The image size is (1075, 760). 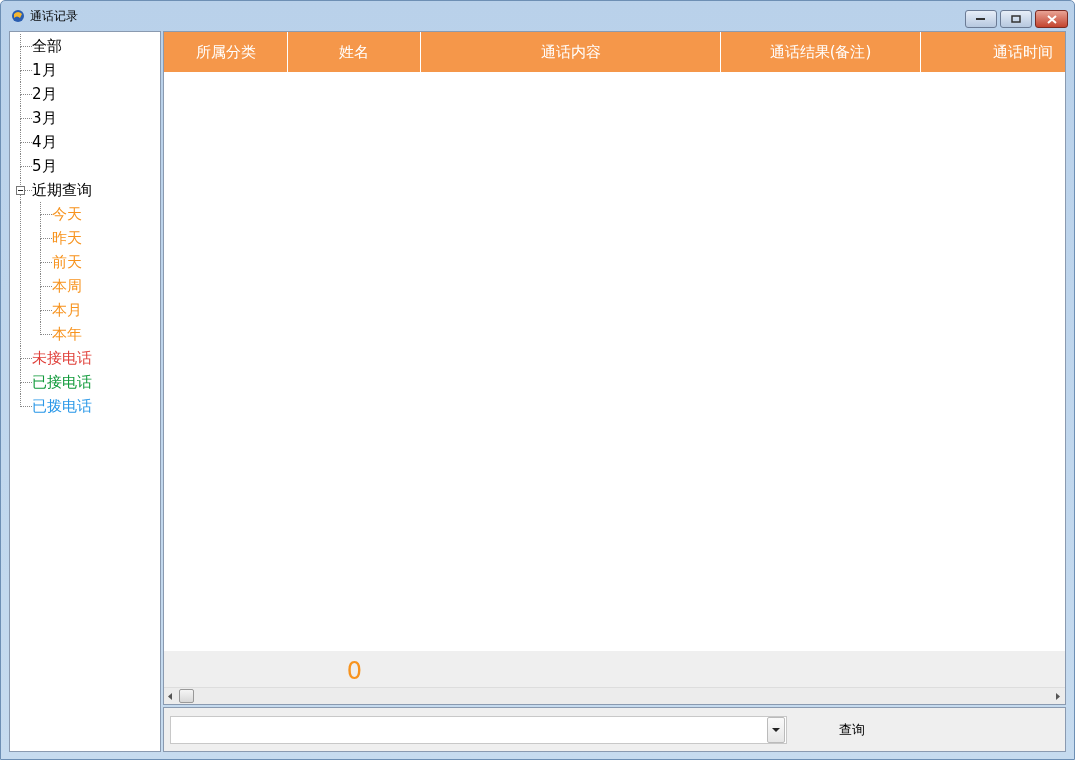 What do you see at coordinates (47, 46) in the screenshot?
I see `tree-item: 全部` at bounding box center [47, 46].